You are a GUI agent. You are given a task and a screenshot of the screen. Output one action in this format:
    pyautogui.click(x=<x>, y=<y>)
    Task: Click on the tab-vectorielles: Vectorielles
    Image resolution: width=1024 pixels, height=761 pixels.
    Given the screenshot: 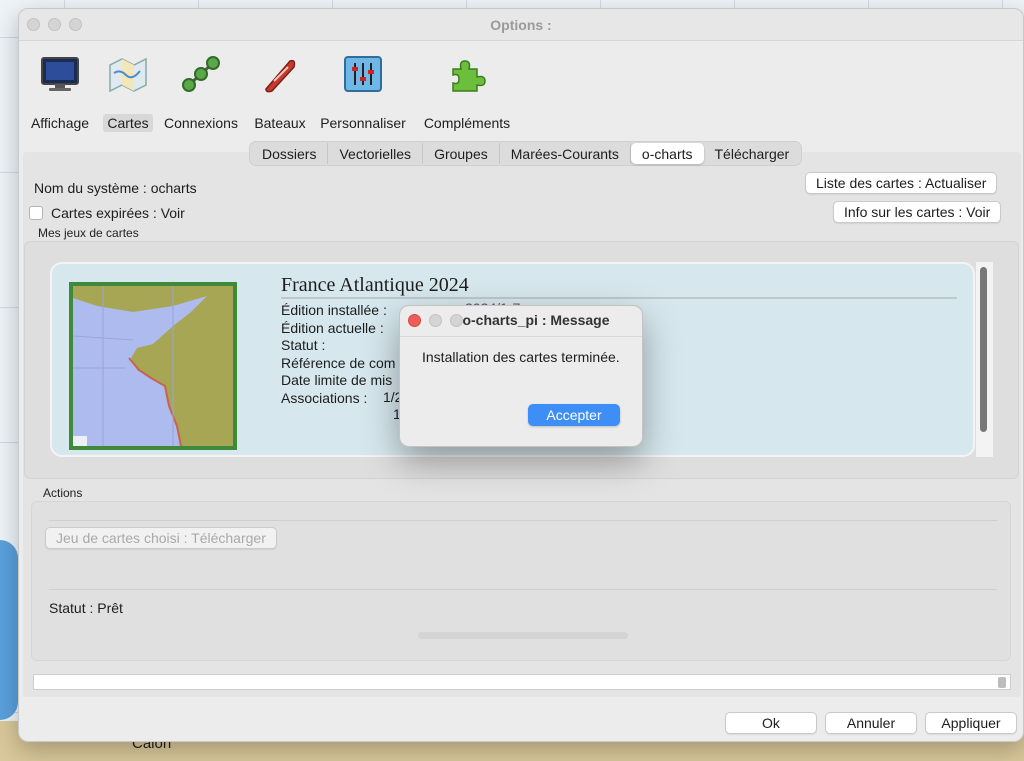 What is the action you would take?
    pyautogui.click(x=376, y=153)
    